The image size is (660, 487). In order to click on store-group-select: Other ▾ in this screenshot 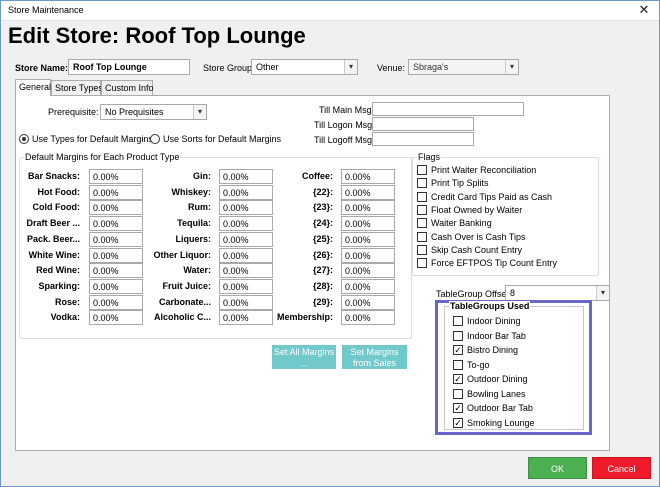, I will do `click(304, 67)`.